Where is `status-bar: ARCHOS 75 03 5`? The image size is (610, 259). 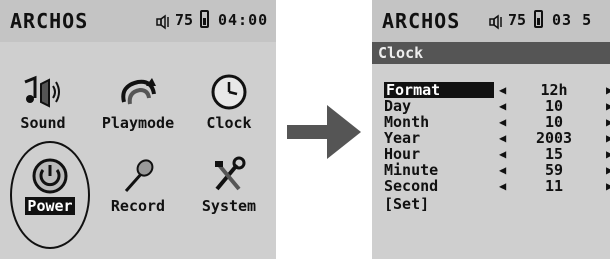
status-bar: ARCHOS 75 03 5 is located at coordinates (491, 21).